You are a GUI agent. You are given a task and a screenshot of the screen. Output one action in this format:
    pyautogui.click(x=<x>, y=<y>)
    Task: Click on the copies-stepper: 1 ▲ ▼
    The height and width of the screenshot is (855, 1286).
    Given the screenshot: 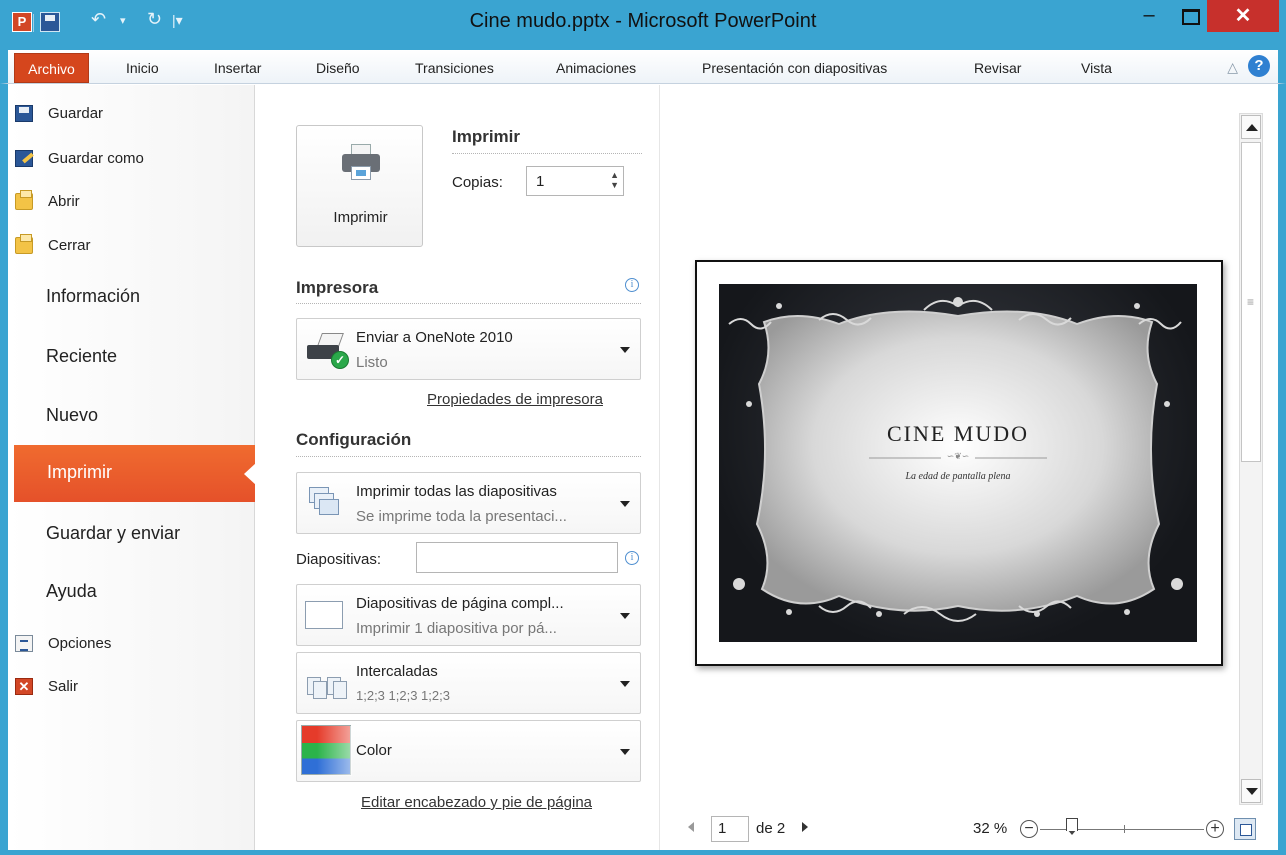 What is the action you would take?
    pyautogui.click(x=575, y=181)
    